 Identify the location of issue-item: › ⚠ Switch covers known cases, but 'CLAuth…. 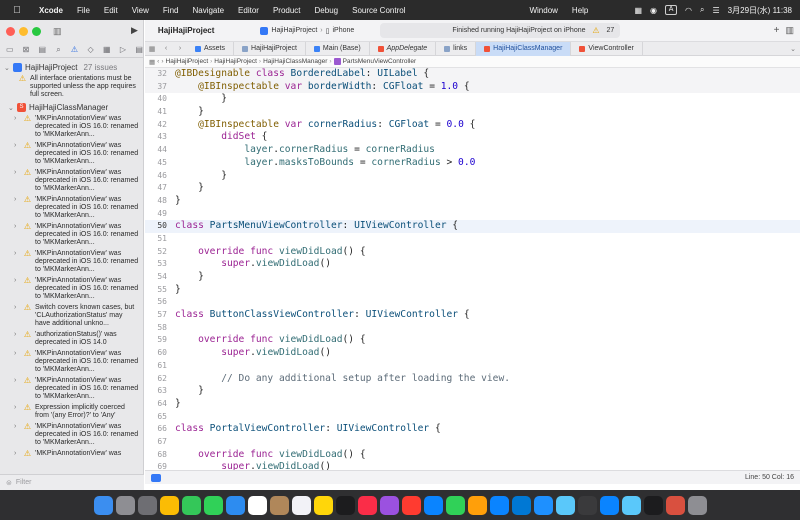
(71, 316).